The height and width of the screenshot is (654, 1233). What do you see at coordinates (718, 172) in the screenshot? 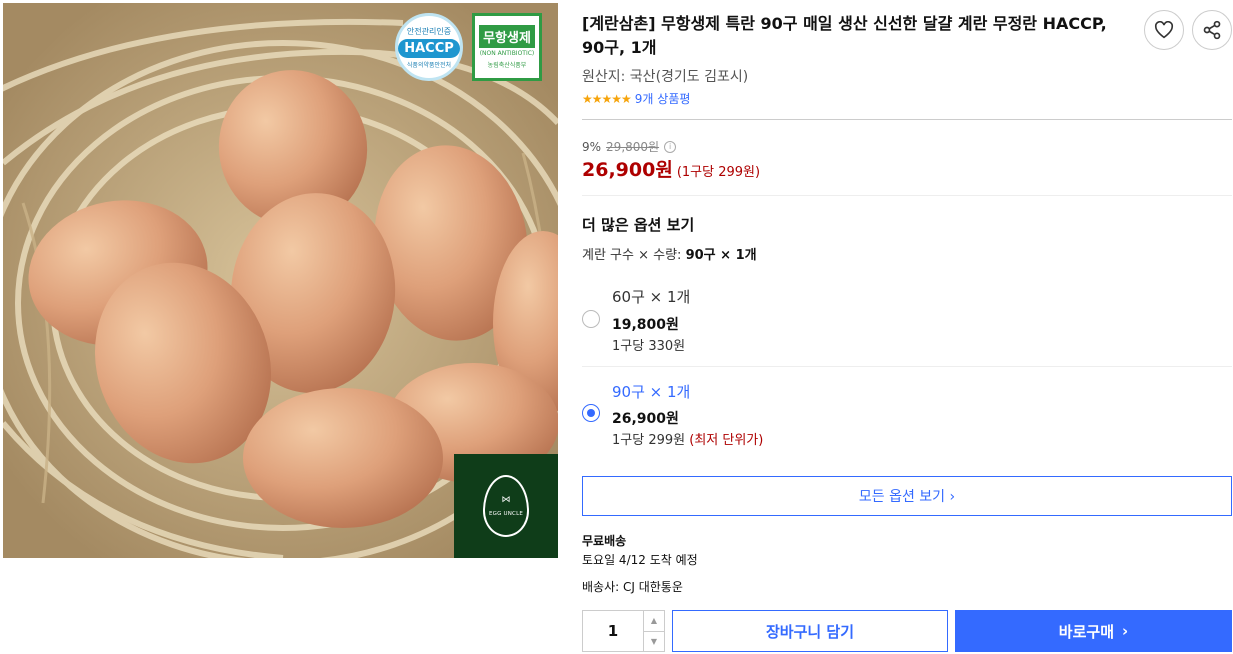
I see `unit-price: (1구당 299원)` at bounding box center [718, 172].